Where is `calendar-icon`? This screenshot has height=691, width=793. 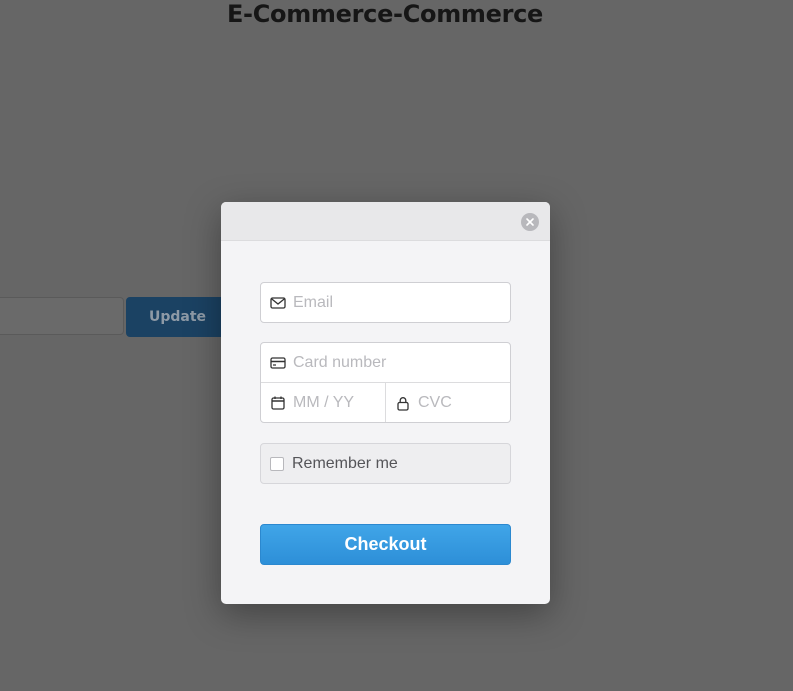
calendar-icon is located at coordinates (278, 403).